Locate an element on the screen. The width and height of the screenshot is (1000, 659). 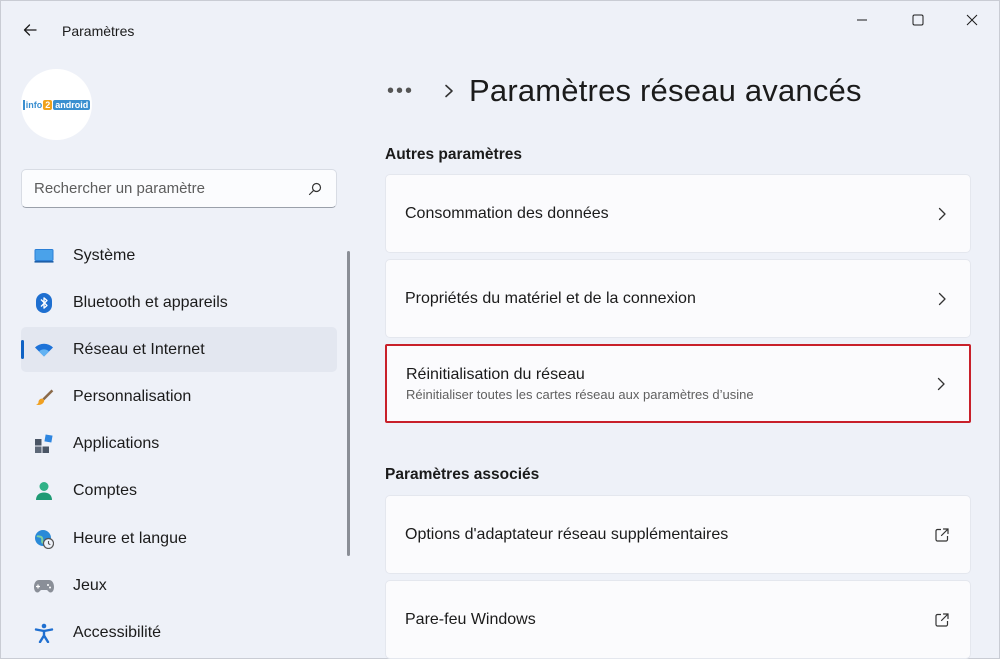
sidebar-item-label: Bluetooth et appareils is located at coordinates (150, 302).